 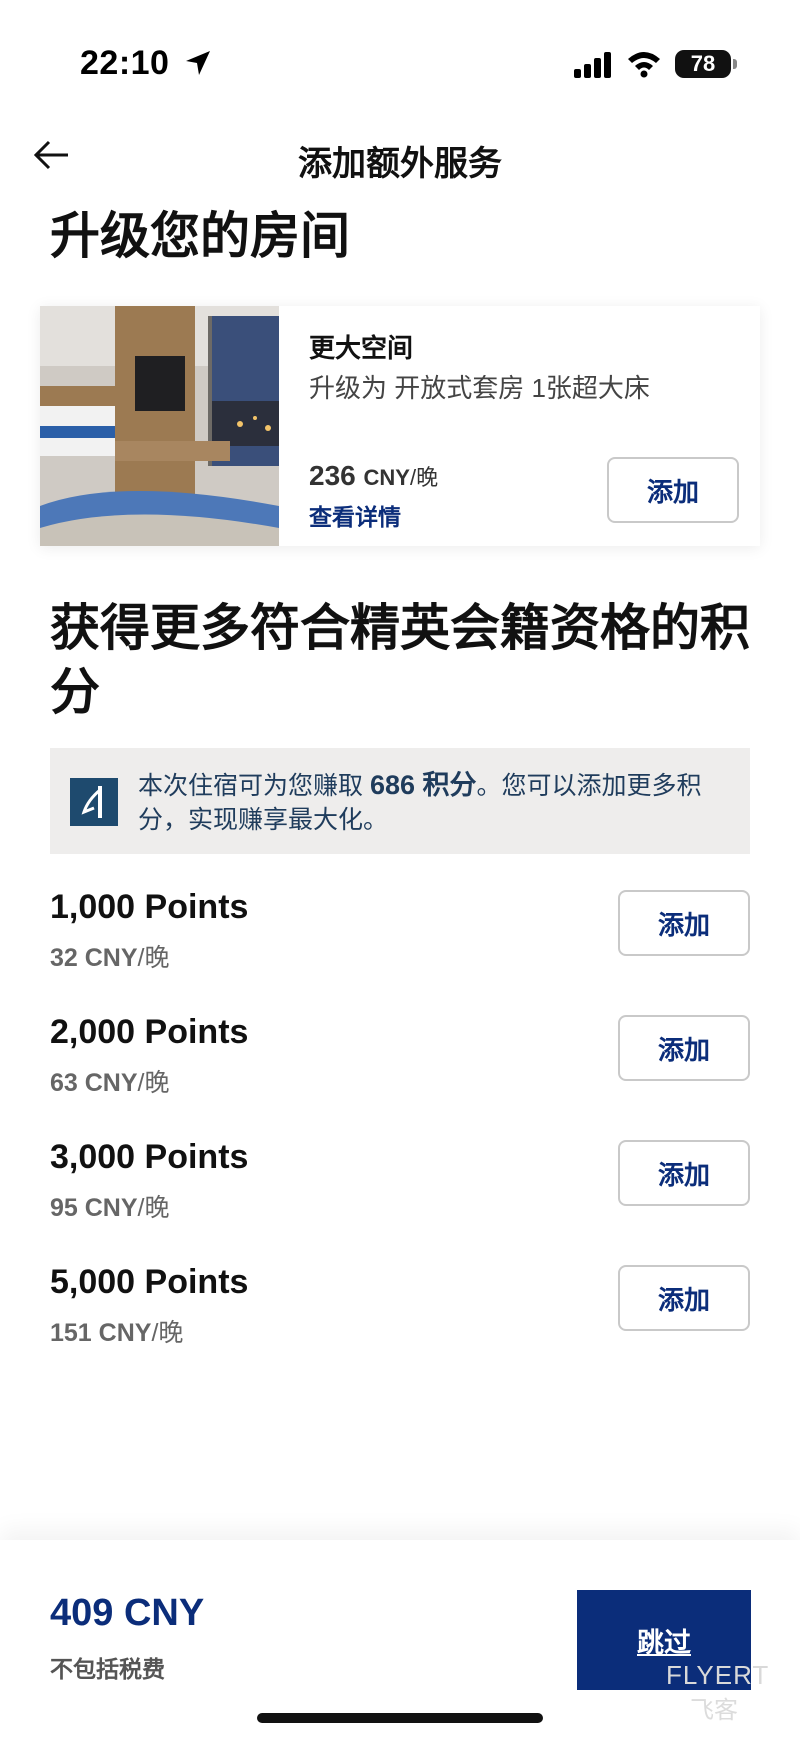 What do you see at coordinates (400, 938) in the screenshot?
I see `points-option-row: 1,000 Points 32 CNY/晚 添加` at bounding box center [400, 938].